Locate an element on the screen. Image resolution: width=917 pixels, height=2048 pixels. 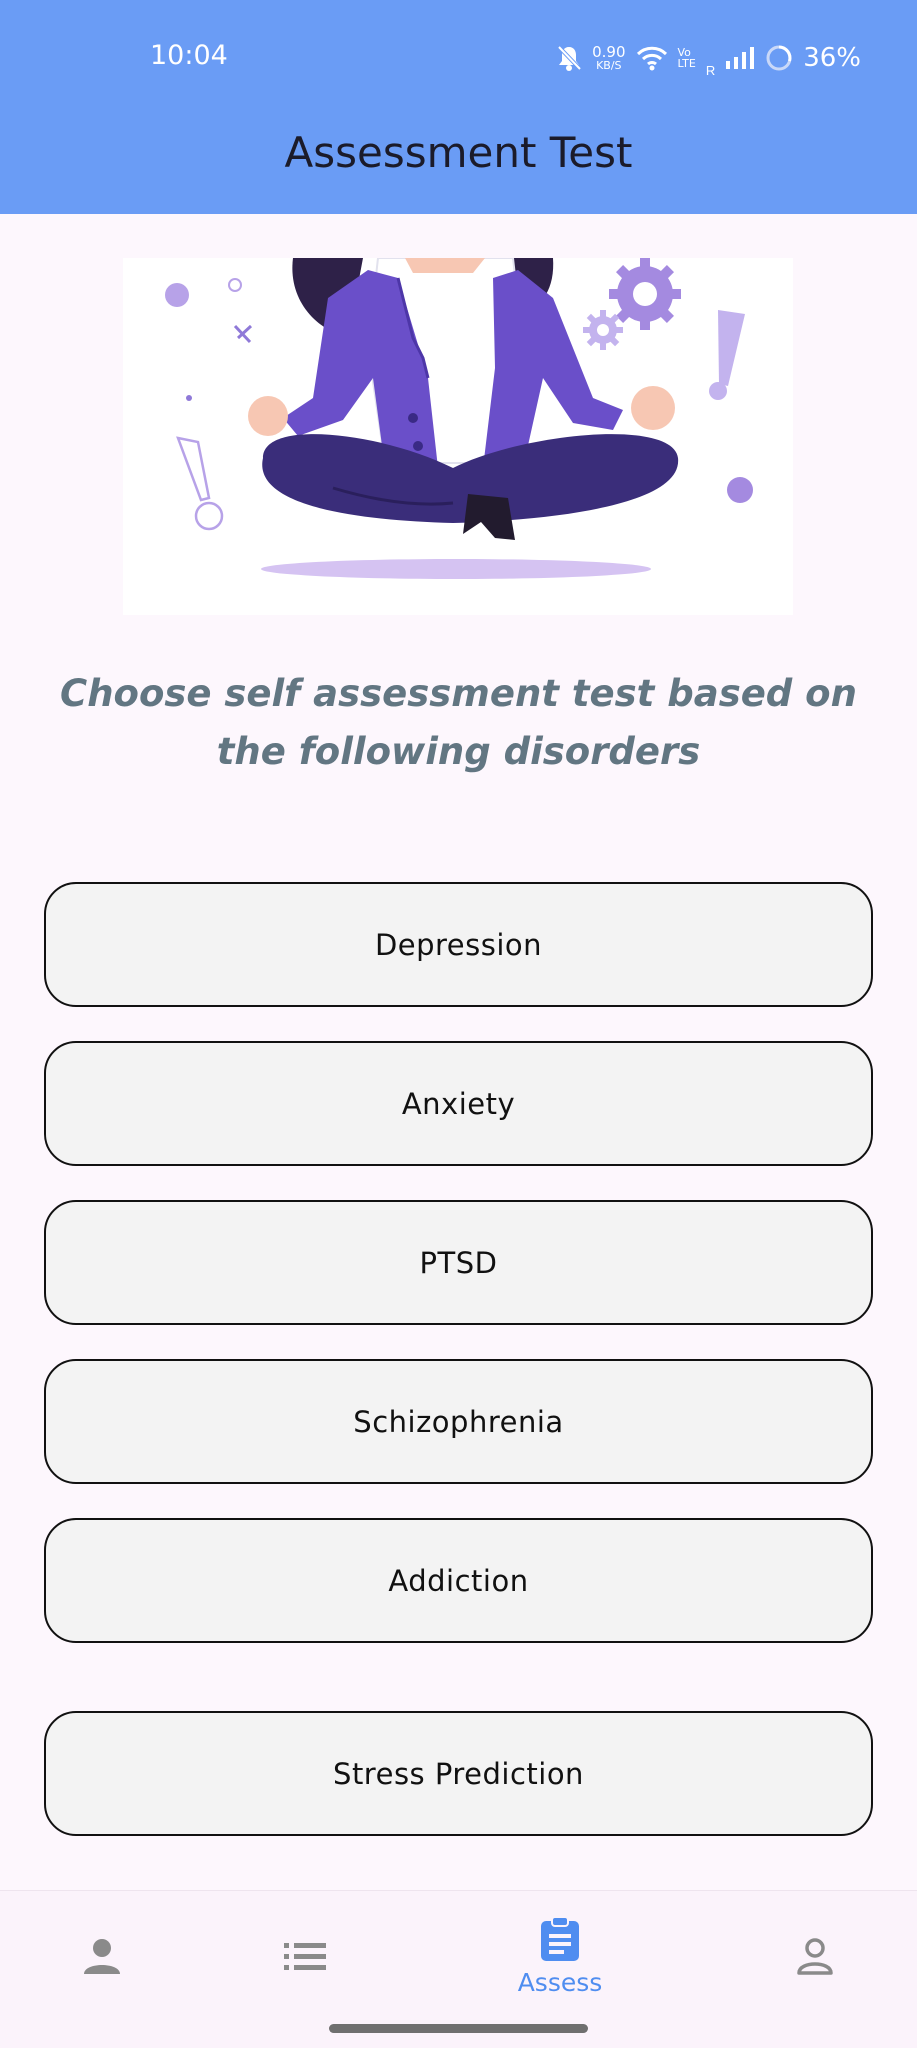
anxiety-button: Anxiety is located at coordinates (458, 1103).